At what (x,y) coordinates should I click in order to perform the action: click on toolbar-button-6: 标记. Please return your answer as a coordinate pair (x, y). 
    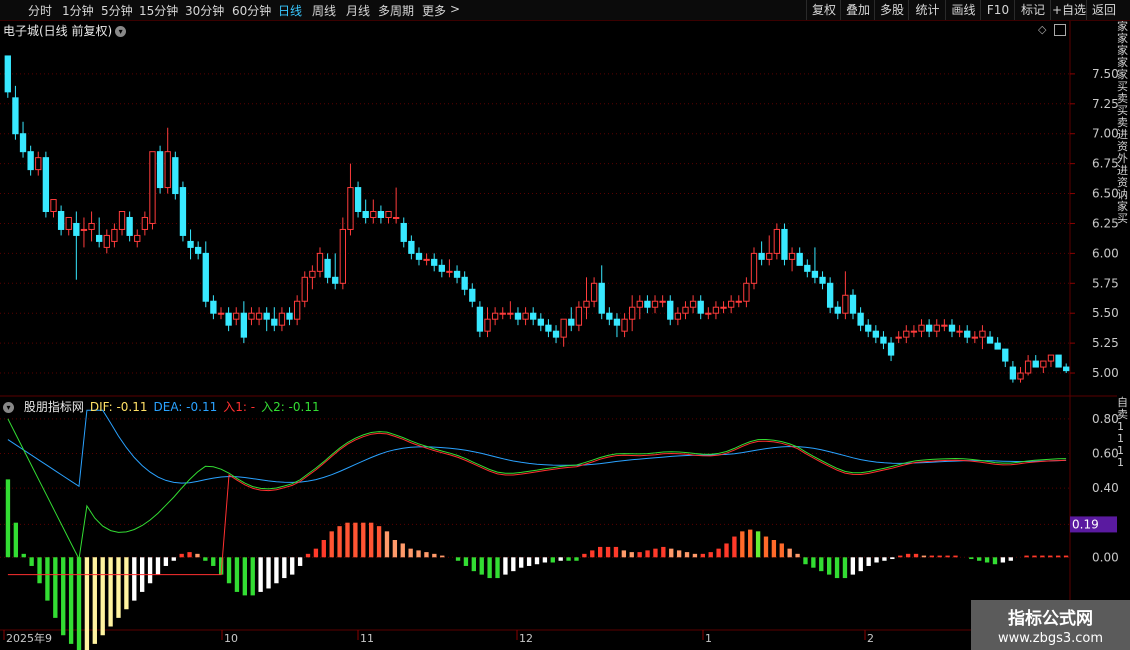
    Looking at the image, I should click on (1032, 10).